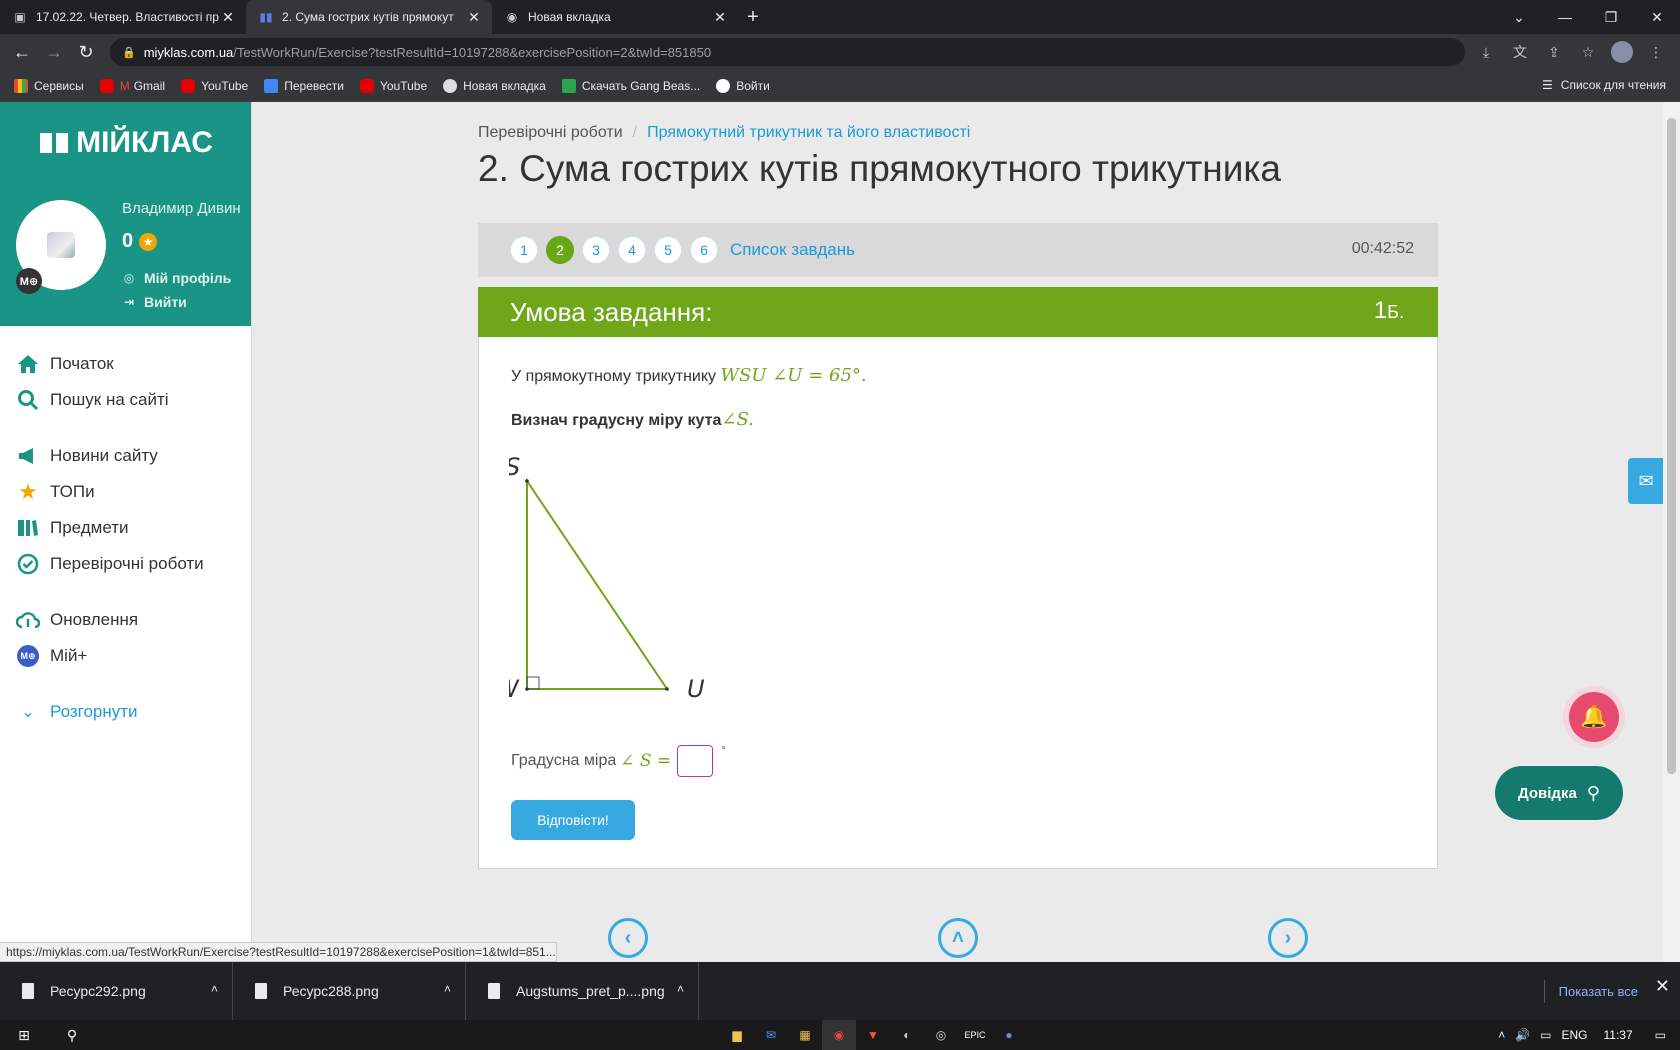 This screenshot has width=1680, height=1050. What do you see at coordinates (805, 1035) in the screenshot?
I see `store-icon: ▦` at bounding box center [805, 1035].